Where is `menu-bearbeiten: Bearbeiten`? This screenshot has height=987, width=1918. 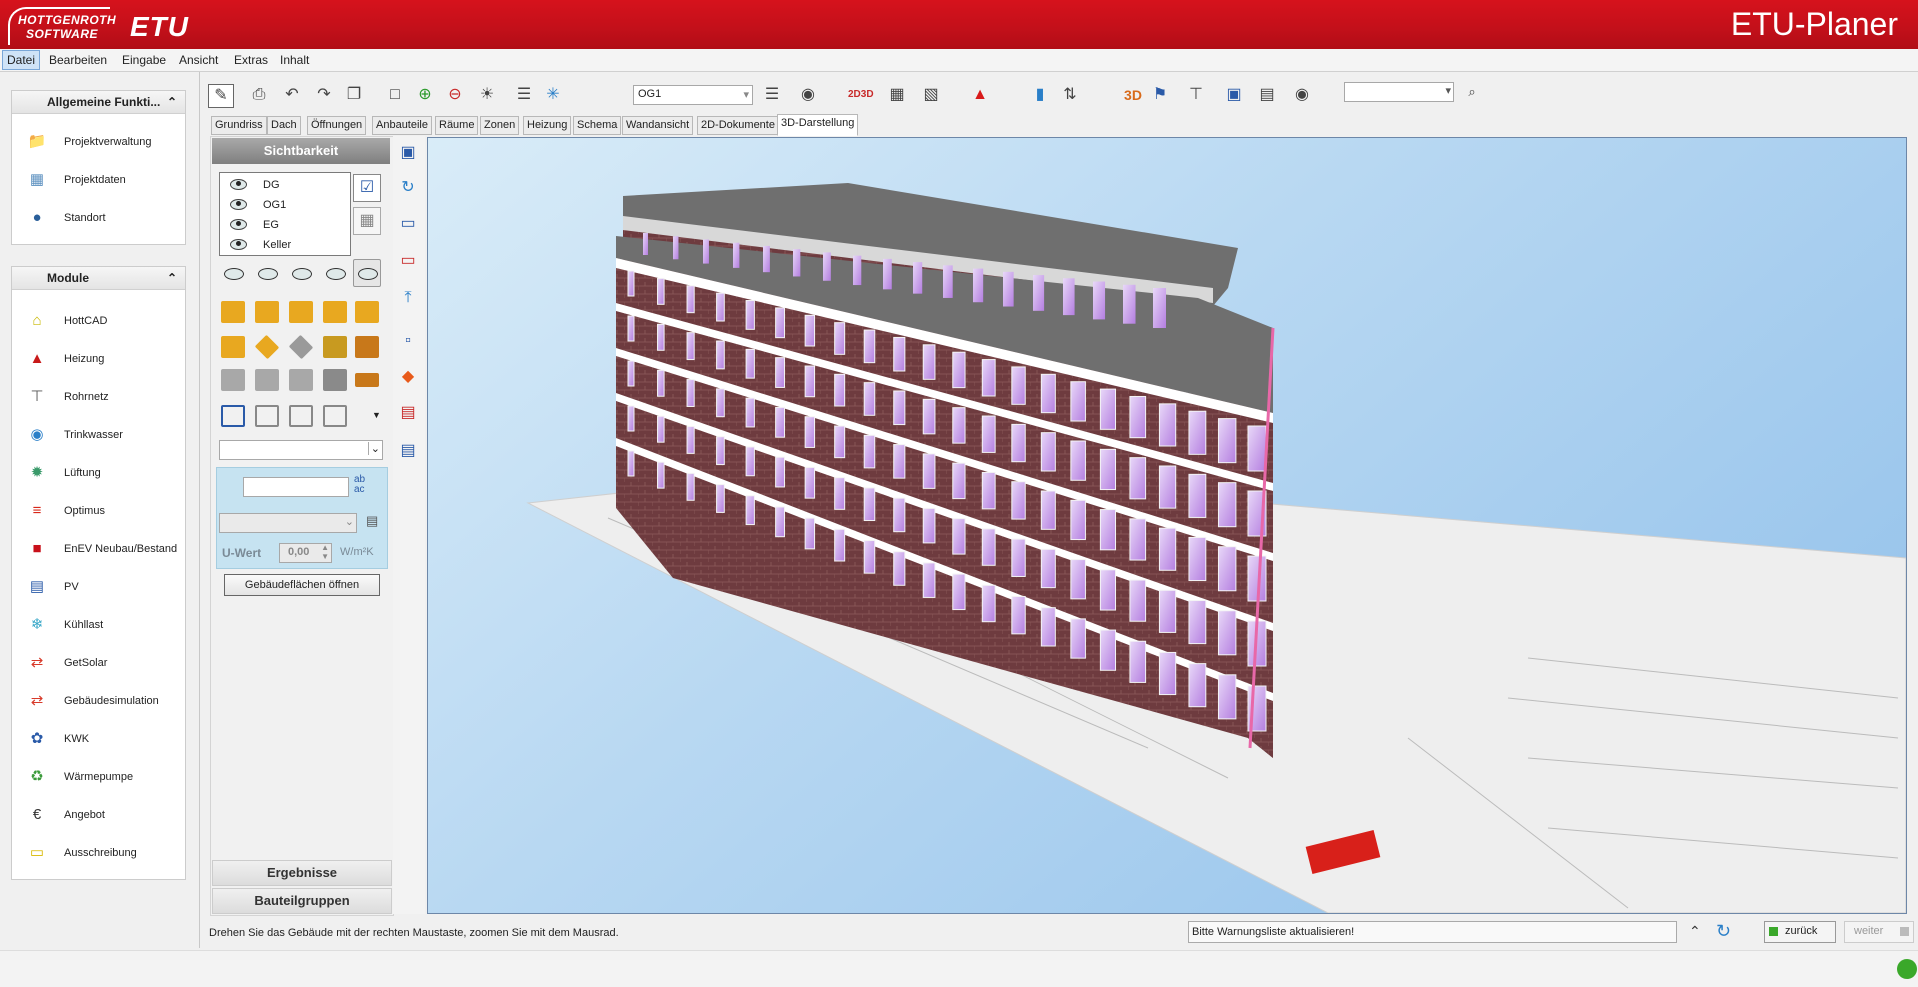
menu-bearbeiten: Bearbeiten is located at coordinates (78, 60).